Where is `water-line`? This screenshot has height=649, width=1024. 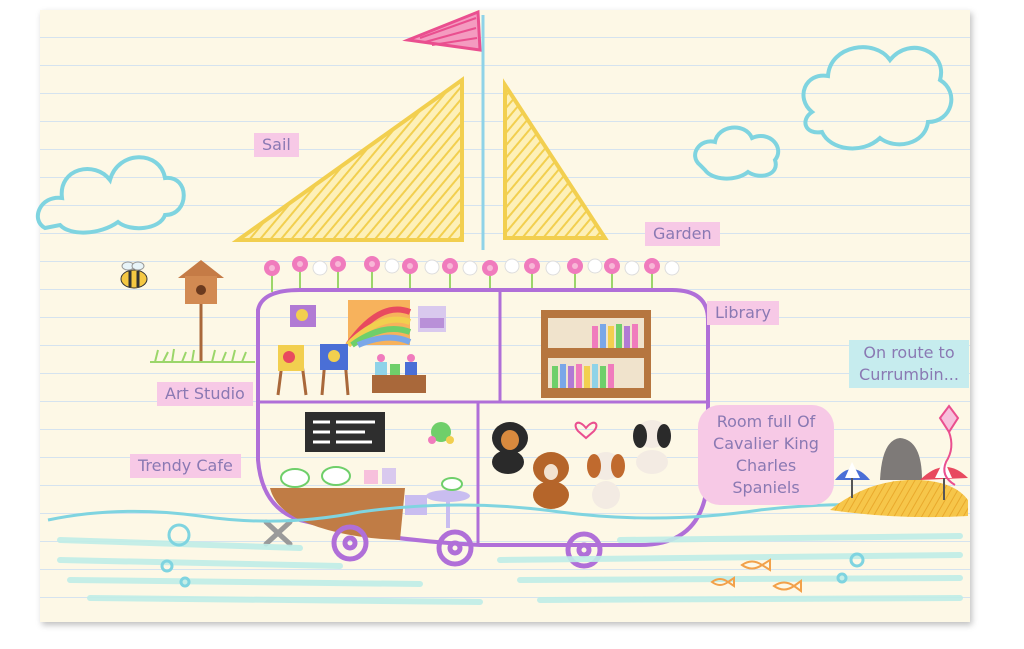 water-line is located at coordinates (506, 512).